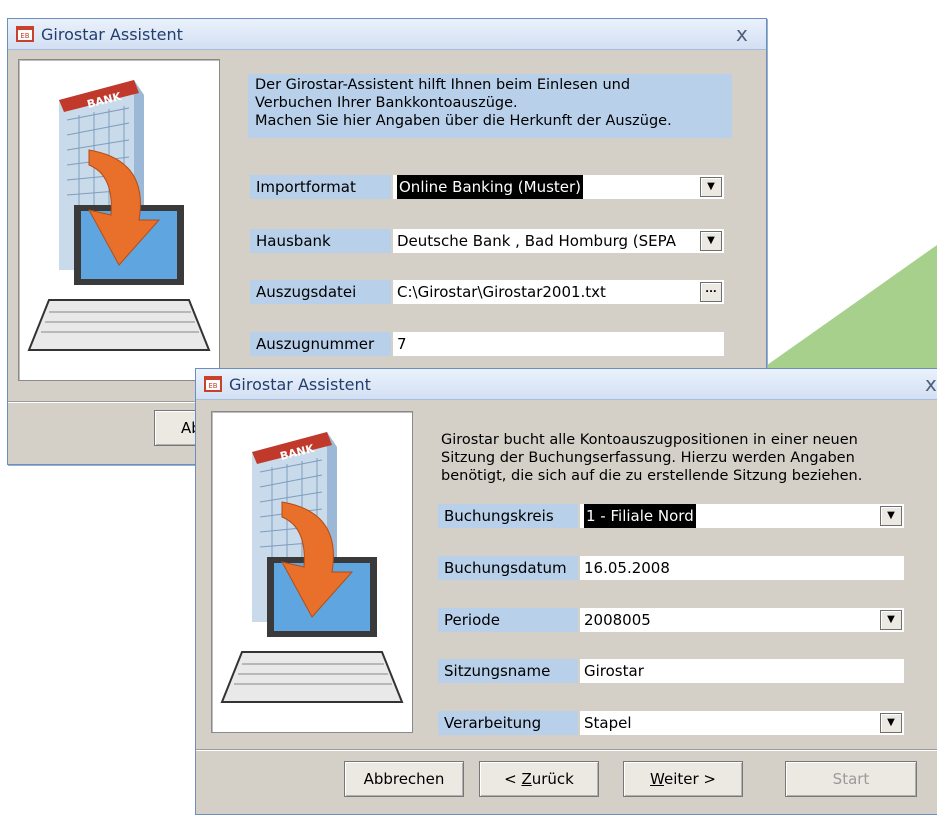  What do you see at coordinates (742, 516) in the screenshot?
I see `buchungskreis-dropdown: 1 - Filiale Nord ▼` at bounding box center [742, 516].